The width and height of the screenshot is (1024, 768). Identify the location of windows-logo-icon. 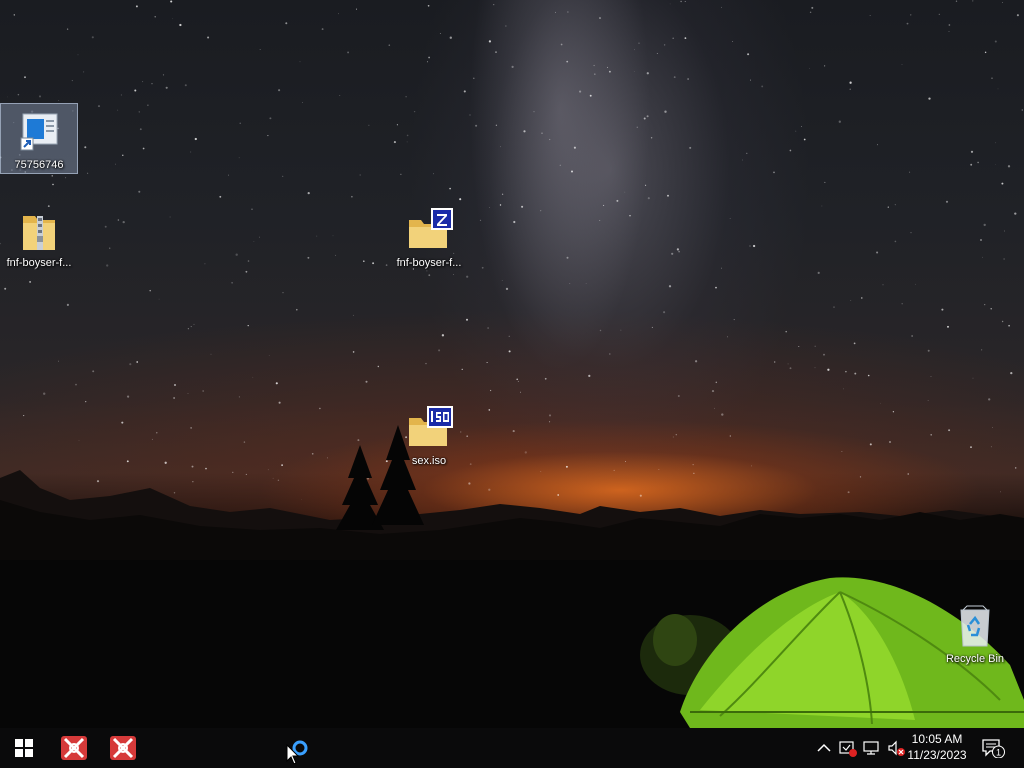
(24, 748).